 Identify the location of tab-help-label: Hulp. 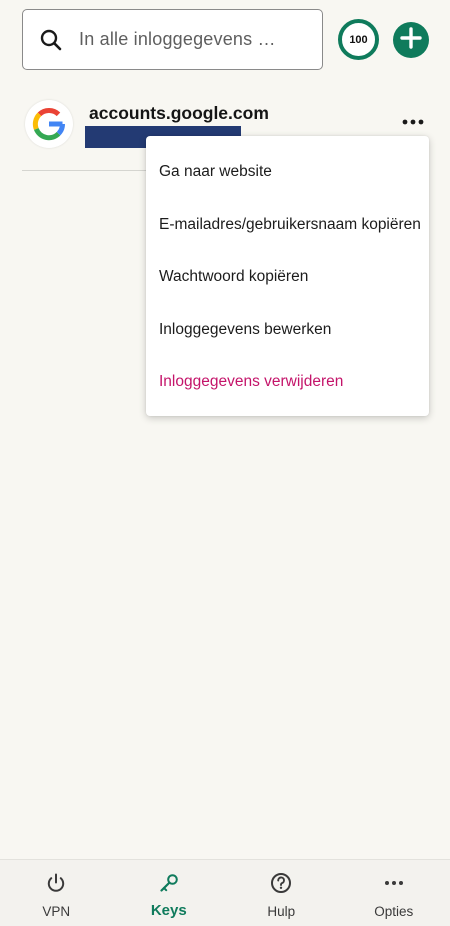
(281, 911).